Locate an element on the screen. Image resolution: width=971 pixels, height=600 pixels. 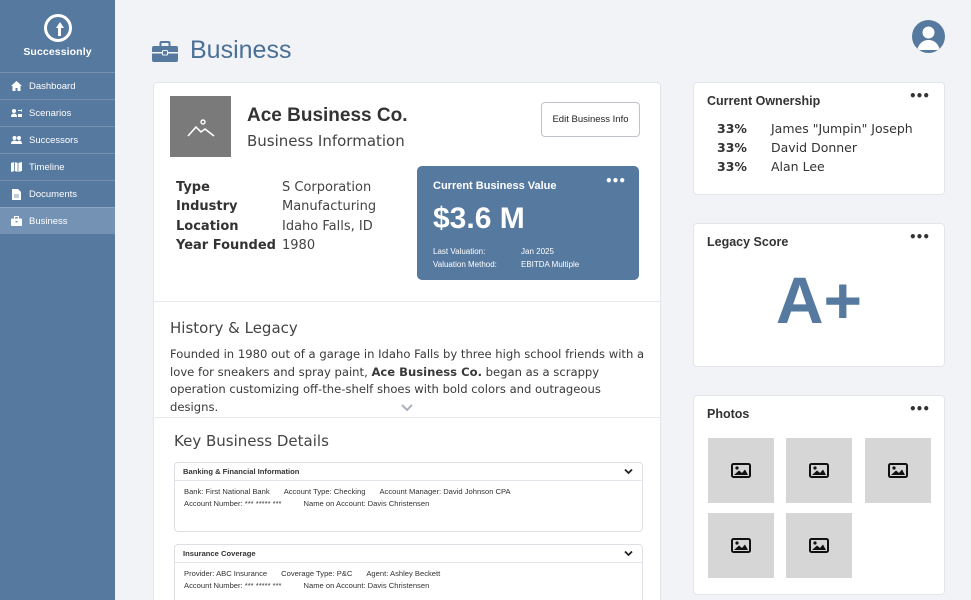
user-avatar is located at coordinates (928, 36).